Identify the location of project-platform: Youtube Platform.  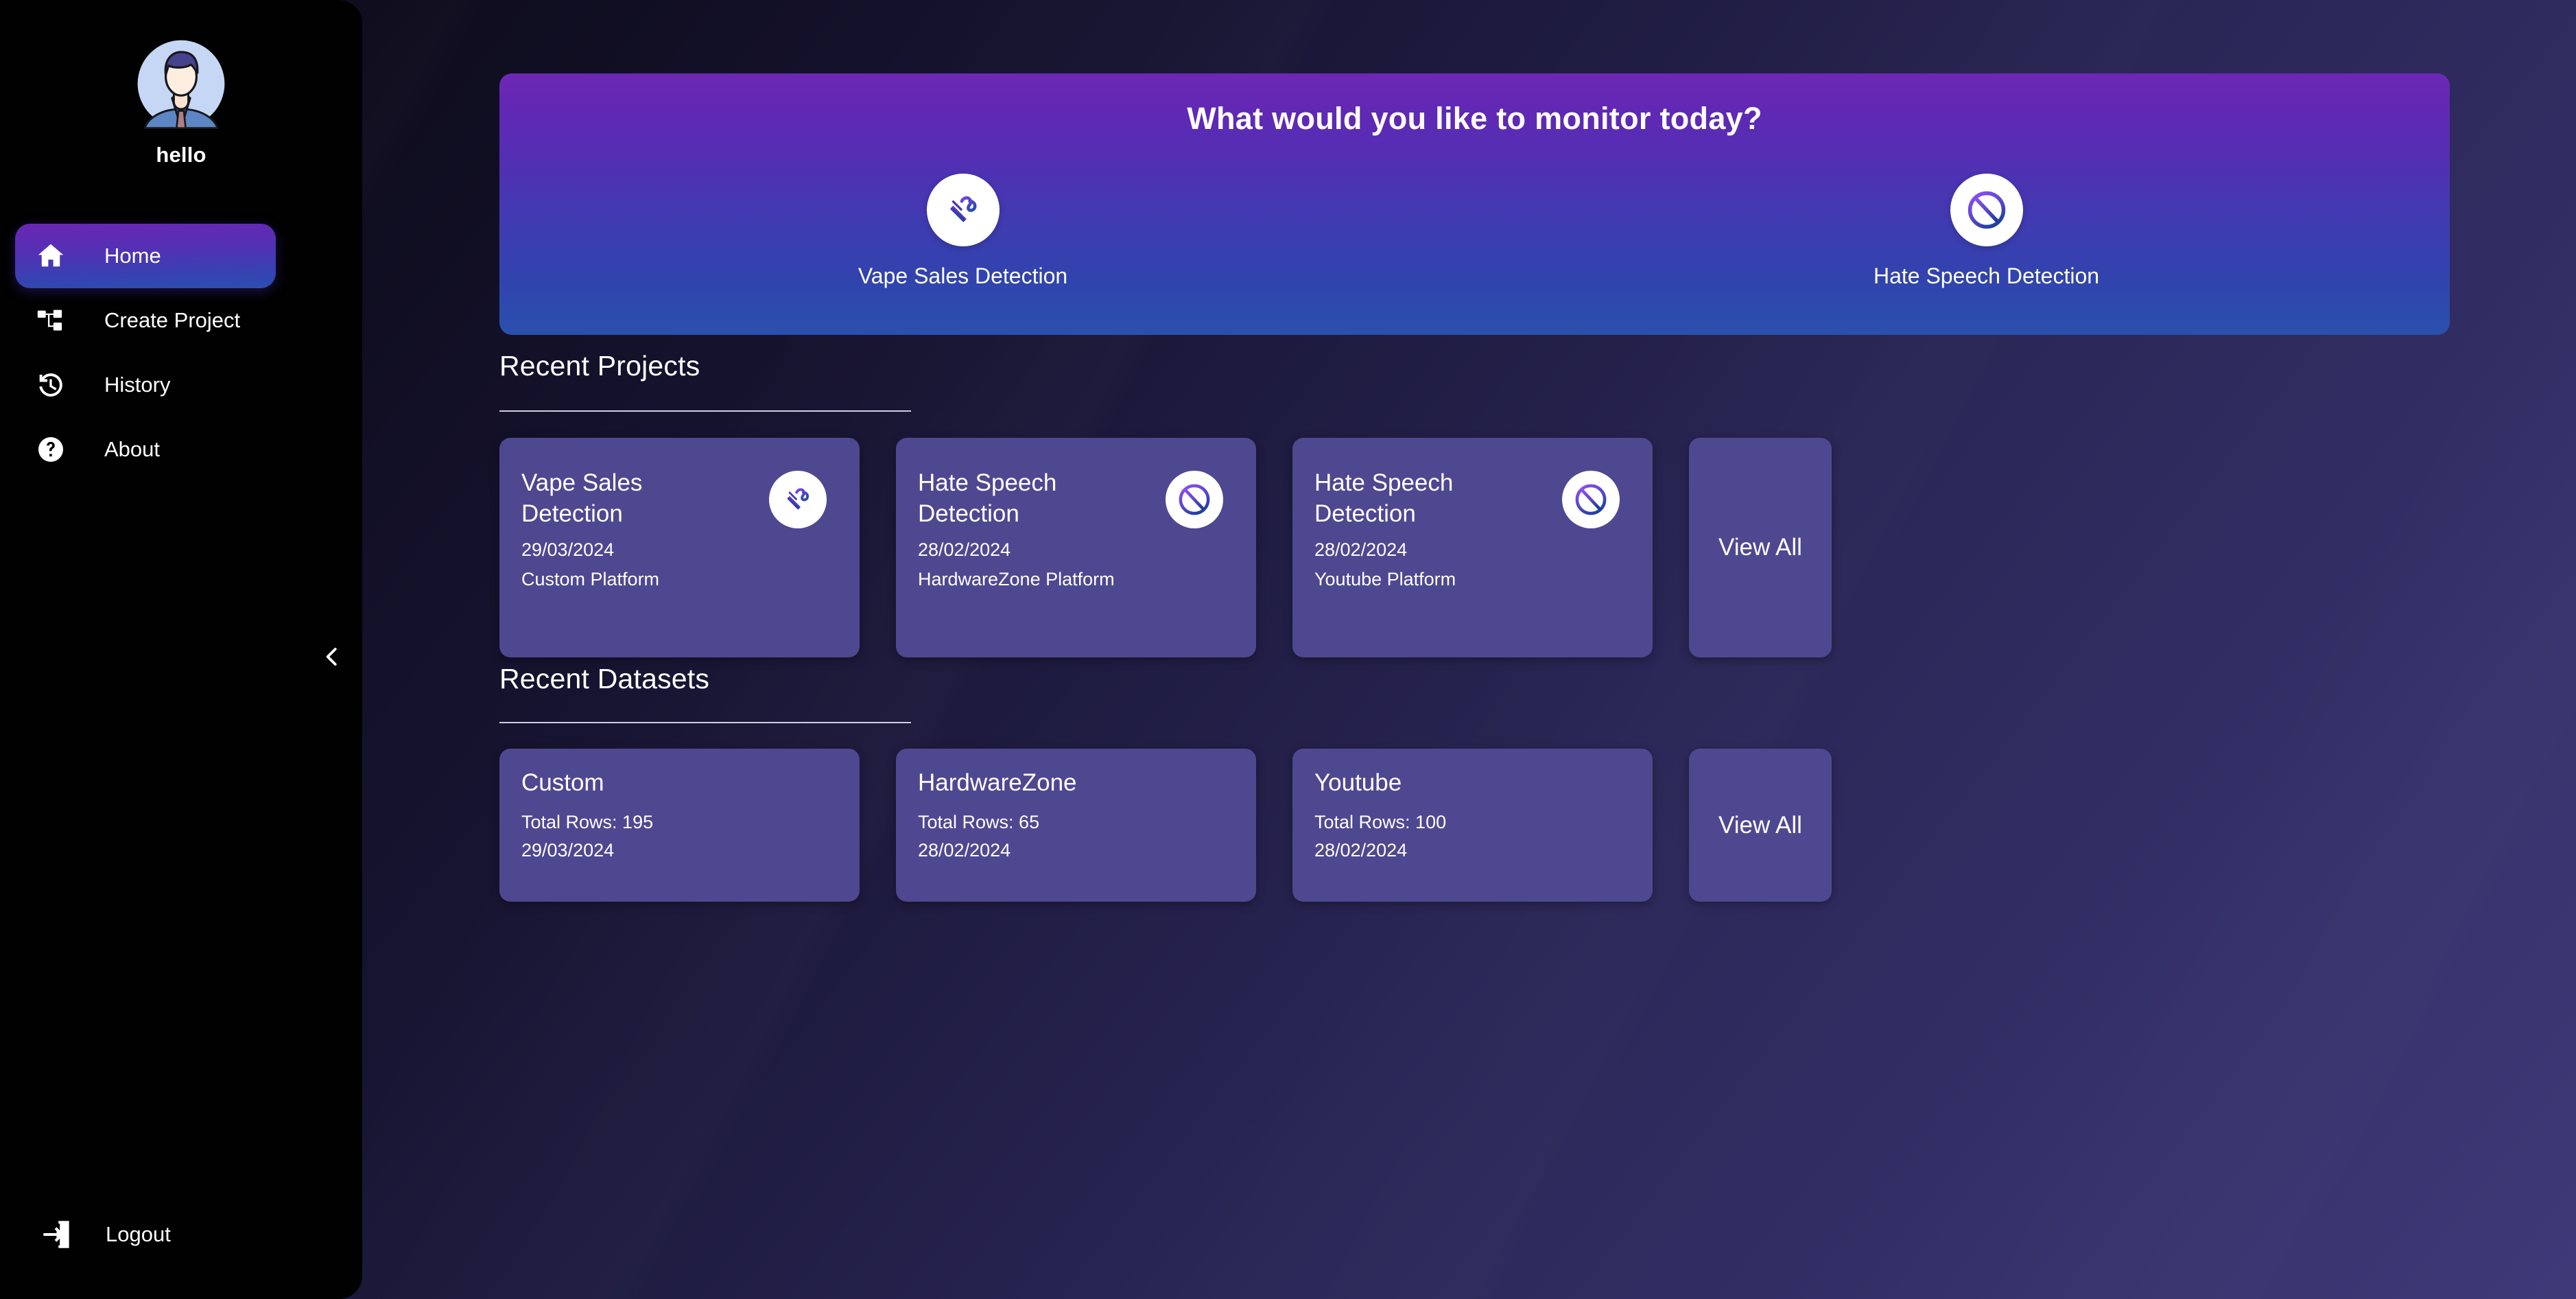
(1385, 579).